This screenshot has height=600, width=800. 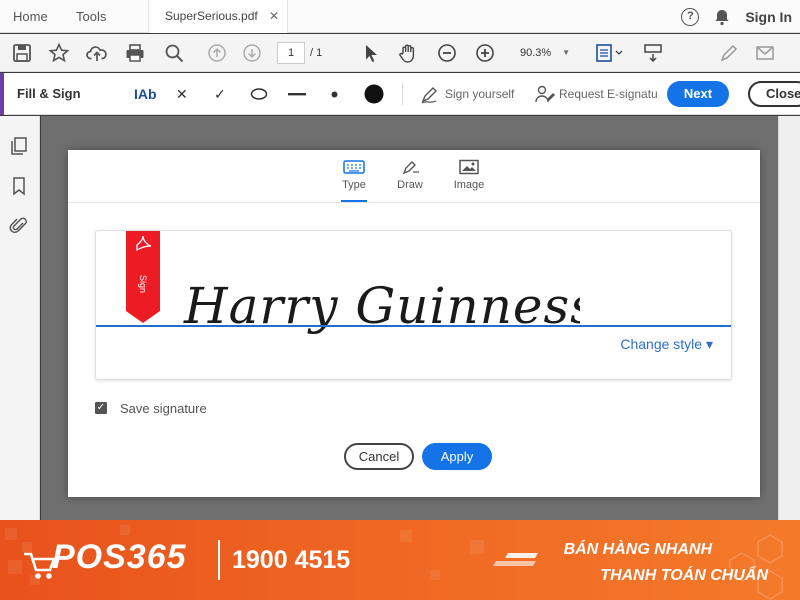 What do you see at coordinates (19, 146) in the screenshot?
I see `pages-icon` at bounding box center [19, 146].